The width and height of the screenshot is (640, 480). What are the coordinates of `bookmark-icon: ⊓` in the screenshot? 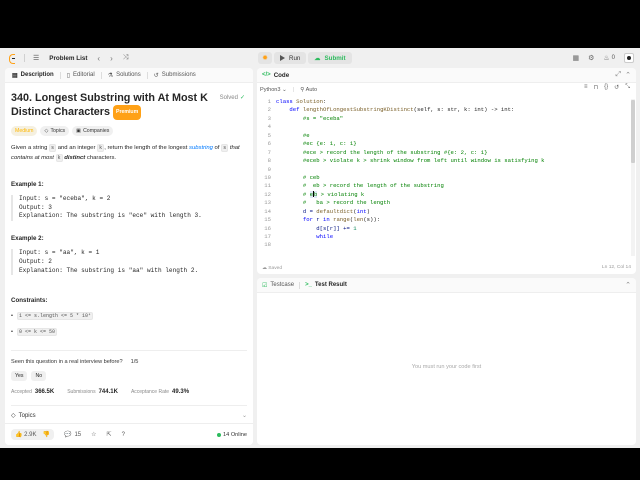 It's located at (595, 87).